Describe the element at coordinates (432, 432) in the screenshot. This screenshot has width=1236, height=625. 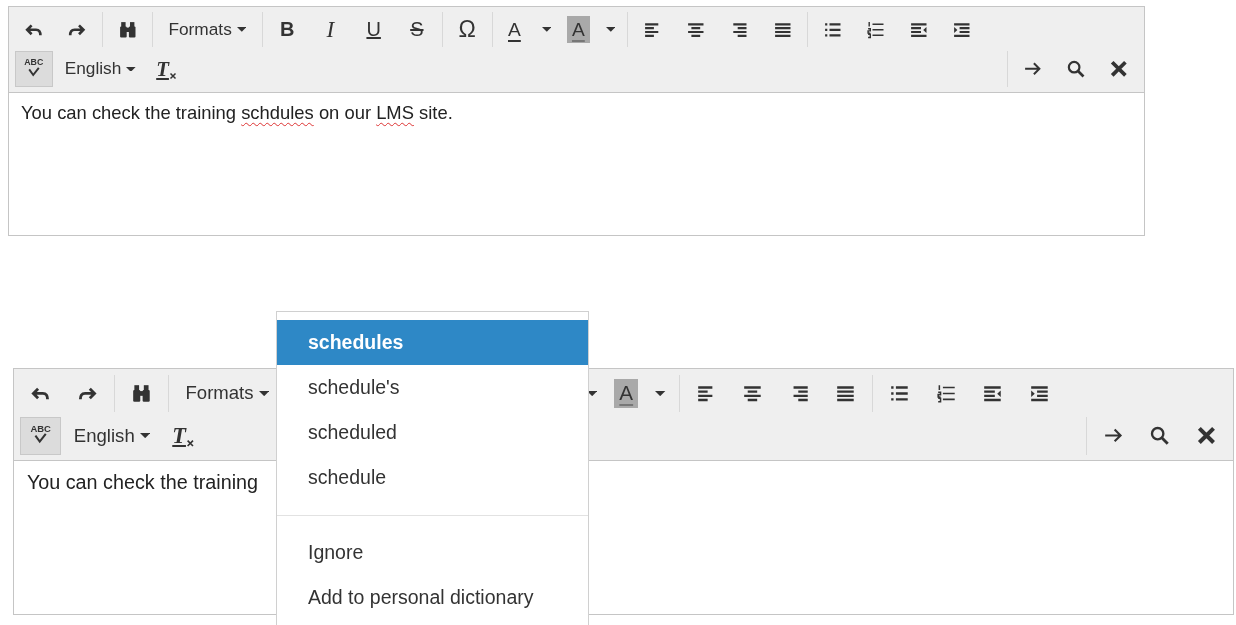
I see `suggestion-item: scheduled` at that location.